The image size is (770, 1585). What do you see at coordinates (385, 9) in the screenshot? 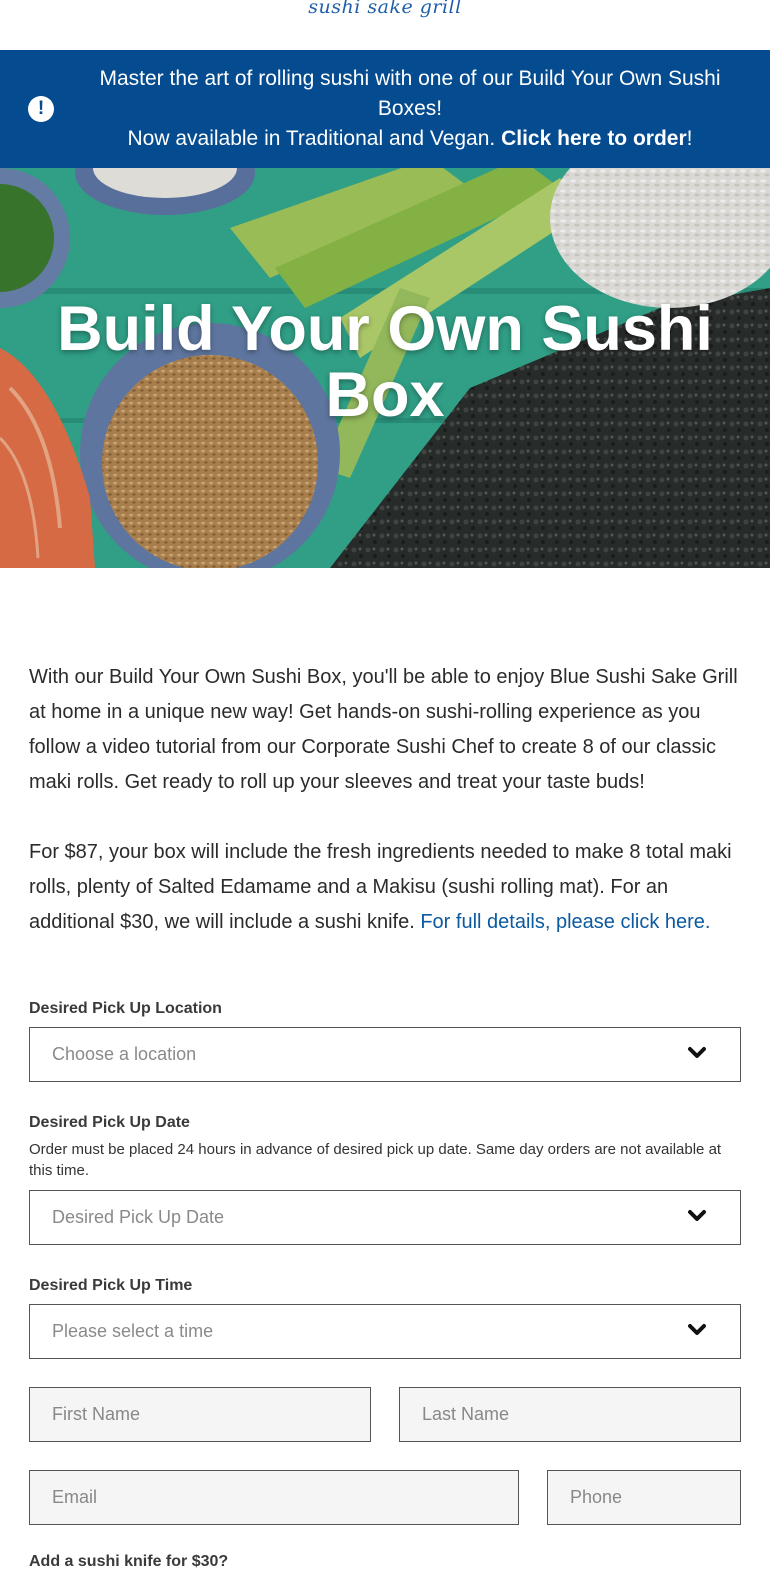
I see `site-logo: sushi sake grill` at bounding box center [385, 9].